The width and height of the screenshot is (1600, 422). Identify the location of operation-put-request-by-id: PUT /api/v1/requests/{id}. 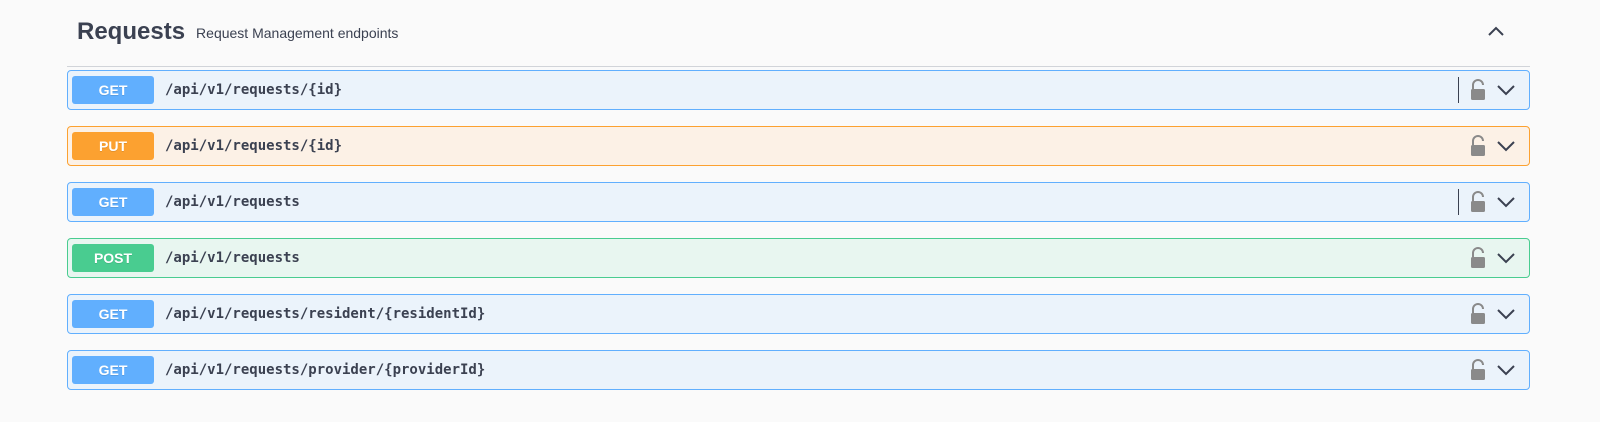
(798, 146).